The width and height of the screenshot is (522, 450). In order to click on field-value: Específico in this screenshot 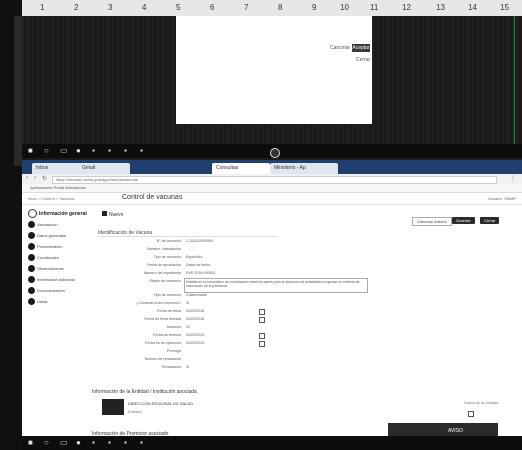, I will do `click(194, 257)`.